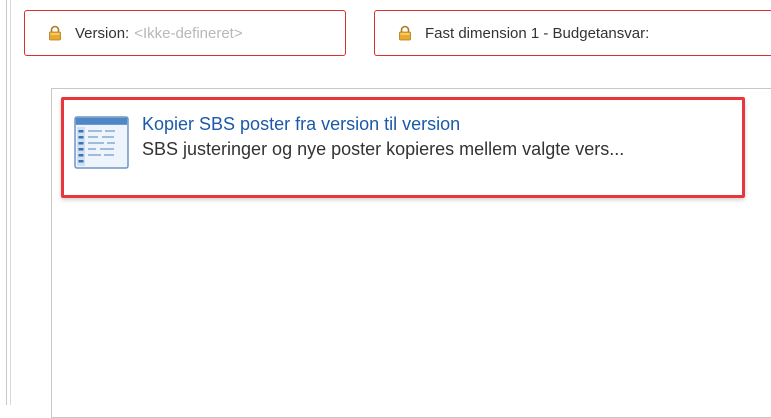 The height and width of the screenshot is (418, 771). Describe the element at coordinates (101, 142) in the screenshot. I see `table-document-icon` at that location.